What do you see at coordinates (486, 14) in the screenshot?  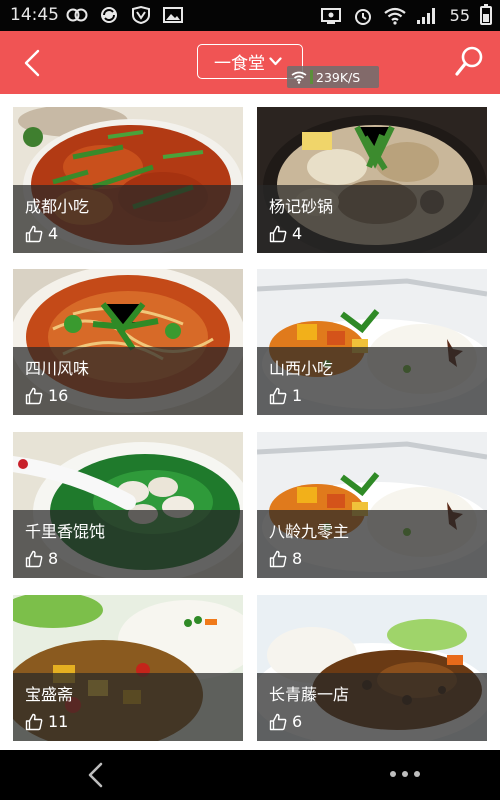 I see `battery-icon` at bounding box center [486, 14].